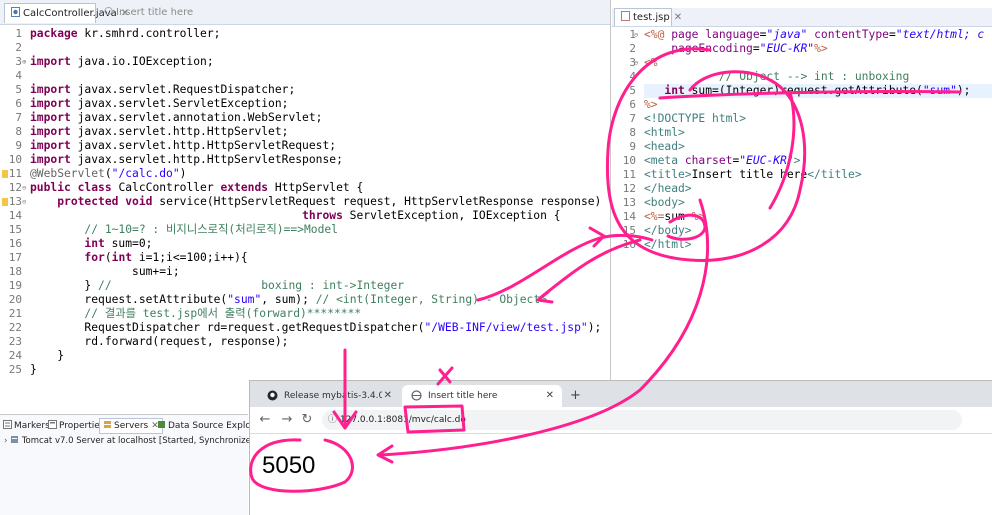 This screenshot has height=515, width=992. What do you see at coordinates (195, 314) in the screenshot?
I see `java-code-line: // 결과를 test.jsp에서 출력(forward)********` at bounding box center [195, 314].